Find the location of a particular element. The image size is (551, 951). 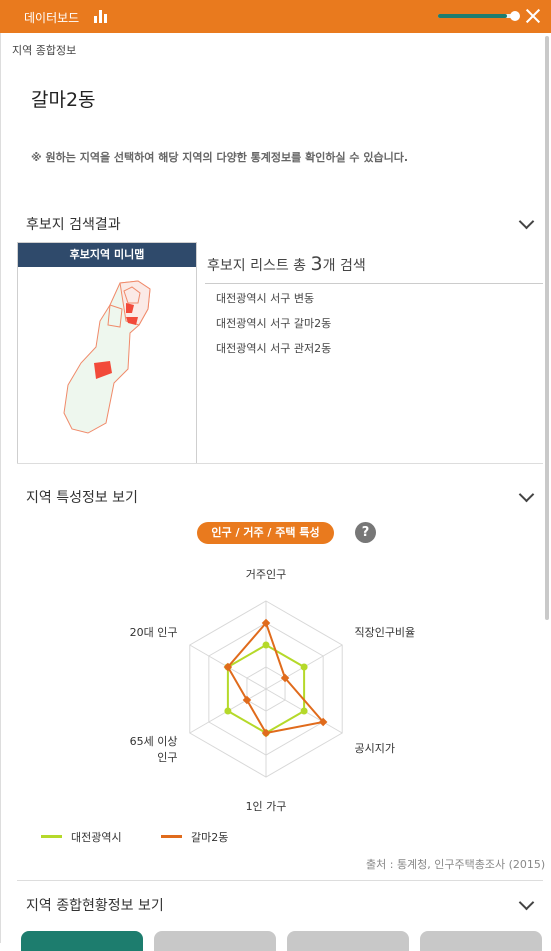

legend-label: 대전광역시 is located at coordinates (96, 837).